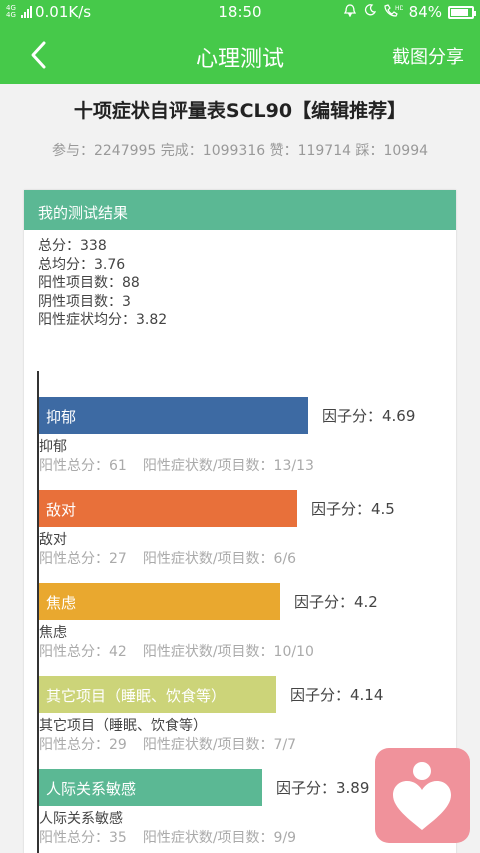 Image resolution: width=480 pixels, height=853 pixels. I want to click on factor-detail: 阳性总分：61 阳性症状数/项目数：13/13, so click(176, 465).